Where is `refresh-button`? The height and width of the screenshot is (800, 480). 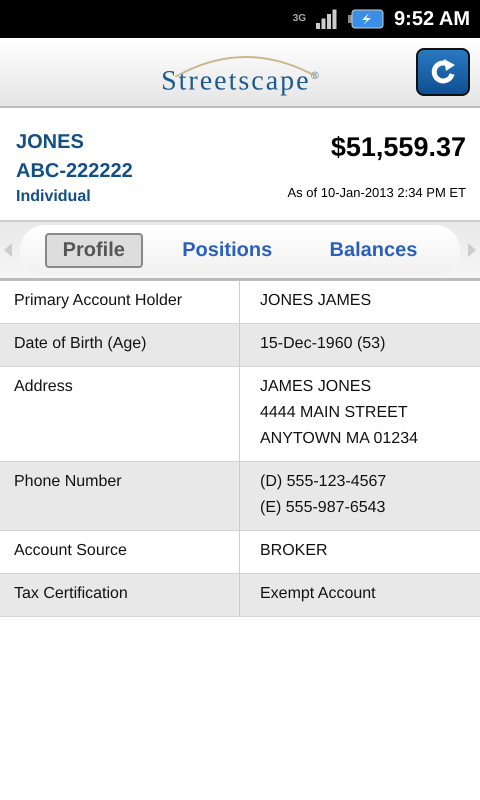 refresh-button is located at coordinates (443, 72).